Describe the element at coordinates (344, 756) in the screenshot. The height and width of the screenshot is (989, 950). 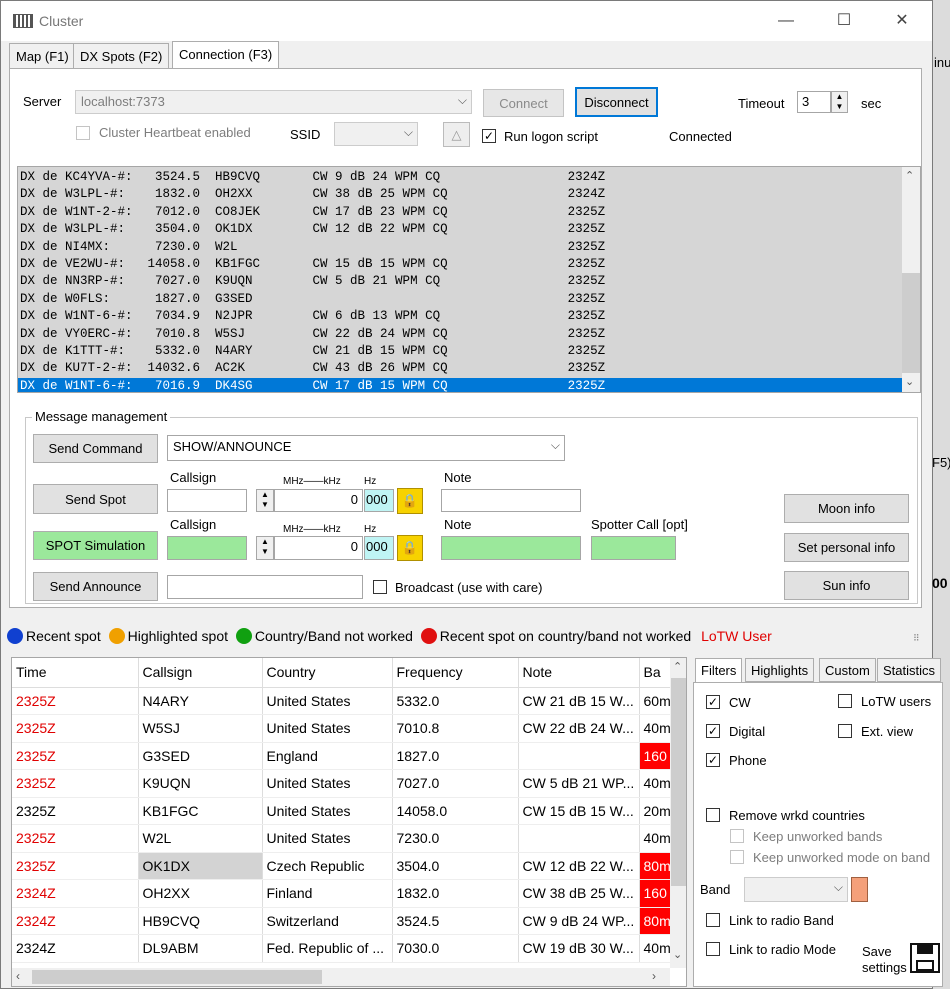
I see `table-row: 2325Z G3SED England 1827.0 160` at that location.